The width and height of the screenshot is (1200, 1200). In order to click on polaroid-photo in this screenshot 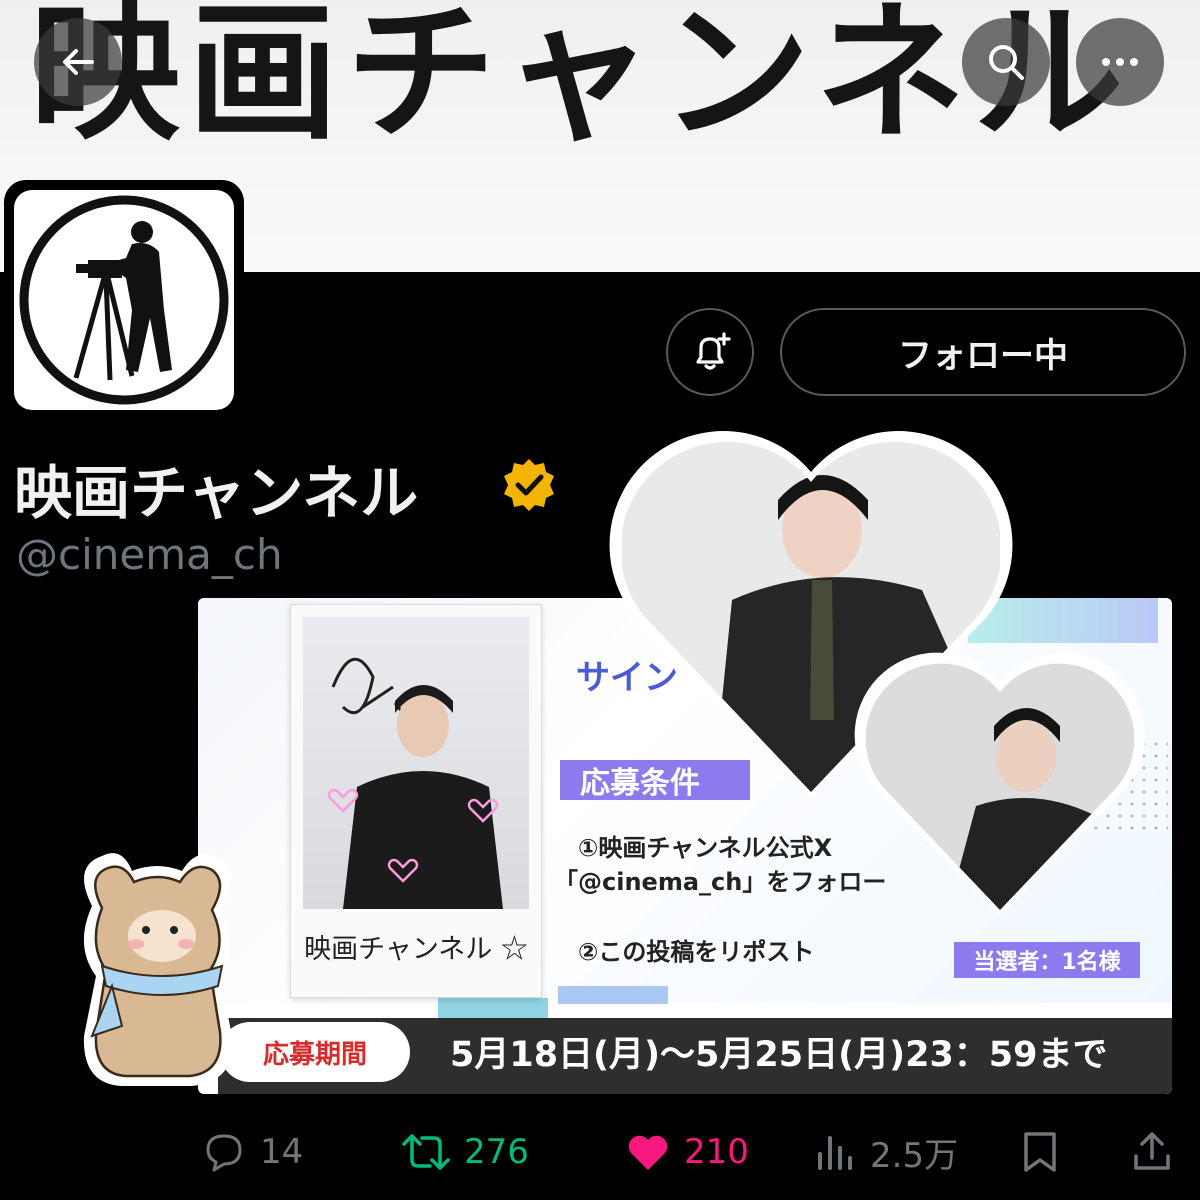, I will do `click(416, 763)`.